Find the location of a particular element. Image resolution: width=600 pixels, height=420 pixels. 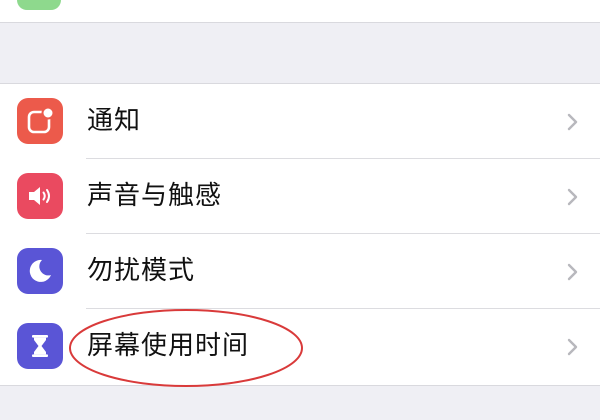

moon-icon is located at coordinates (40, 271).